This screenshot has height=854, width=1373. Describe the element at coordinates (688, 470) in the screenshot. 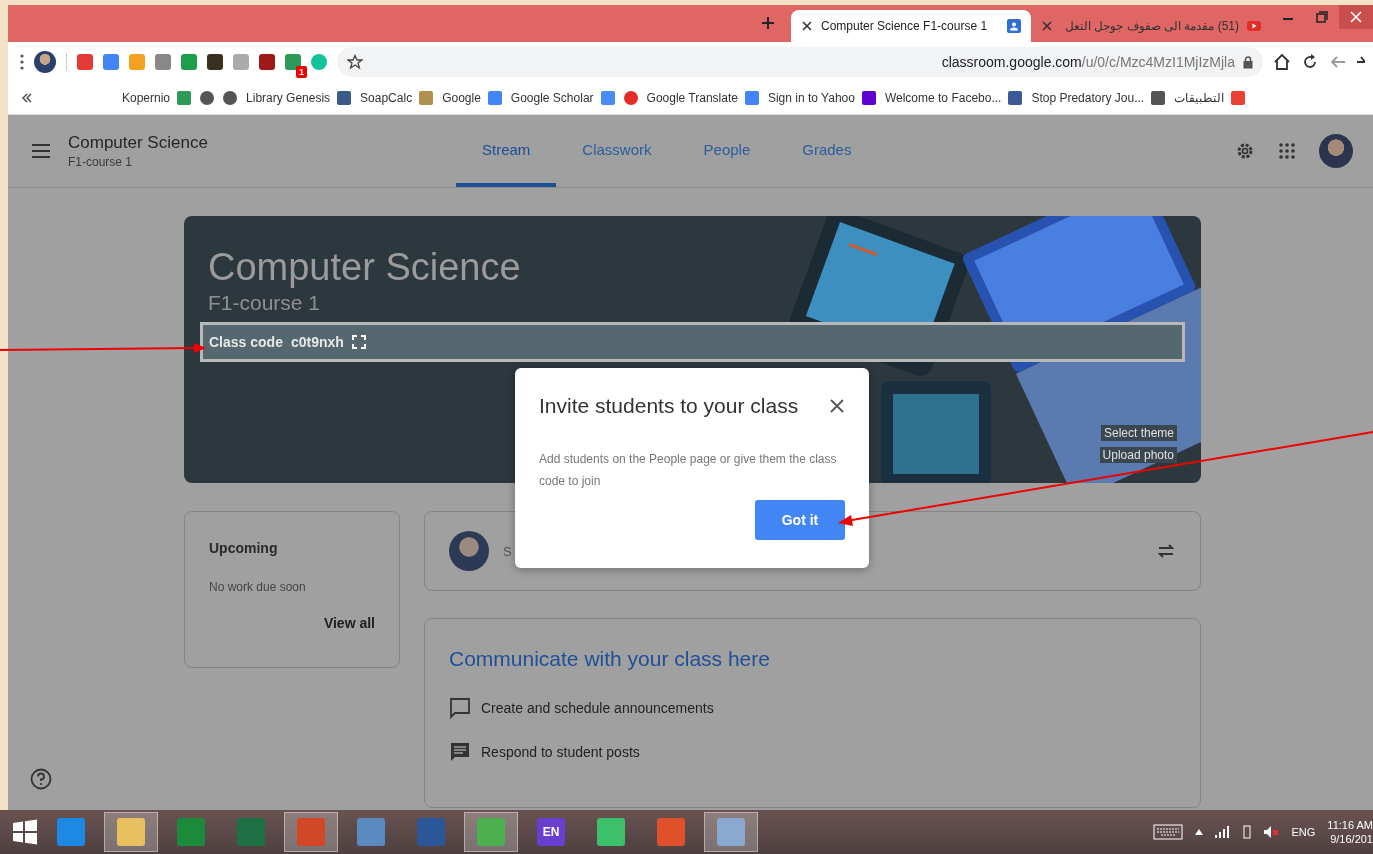

I see `dialog-text: Add students on the People page or give them the class code to join` at that location.